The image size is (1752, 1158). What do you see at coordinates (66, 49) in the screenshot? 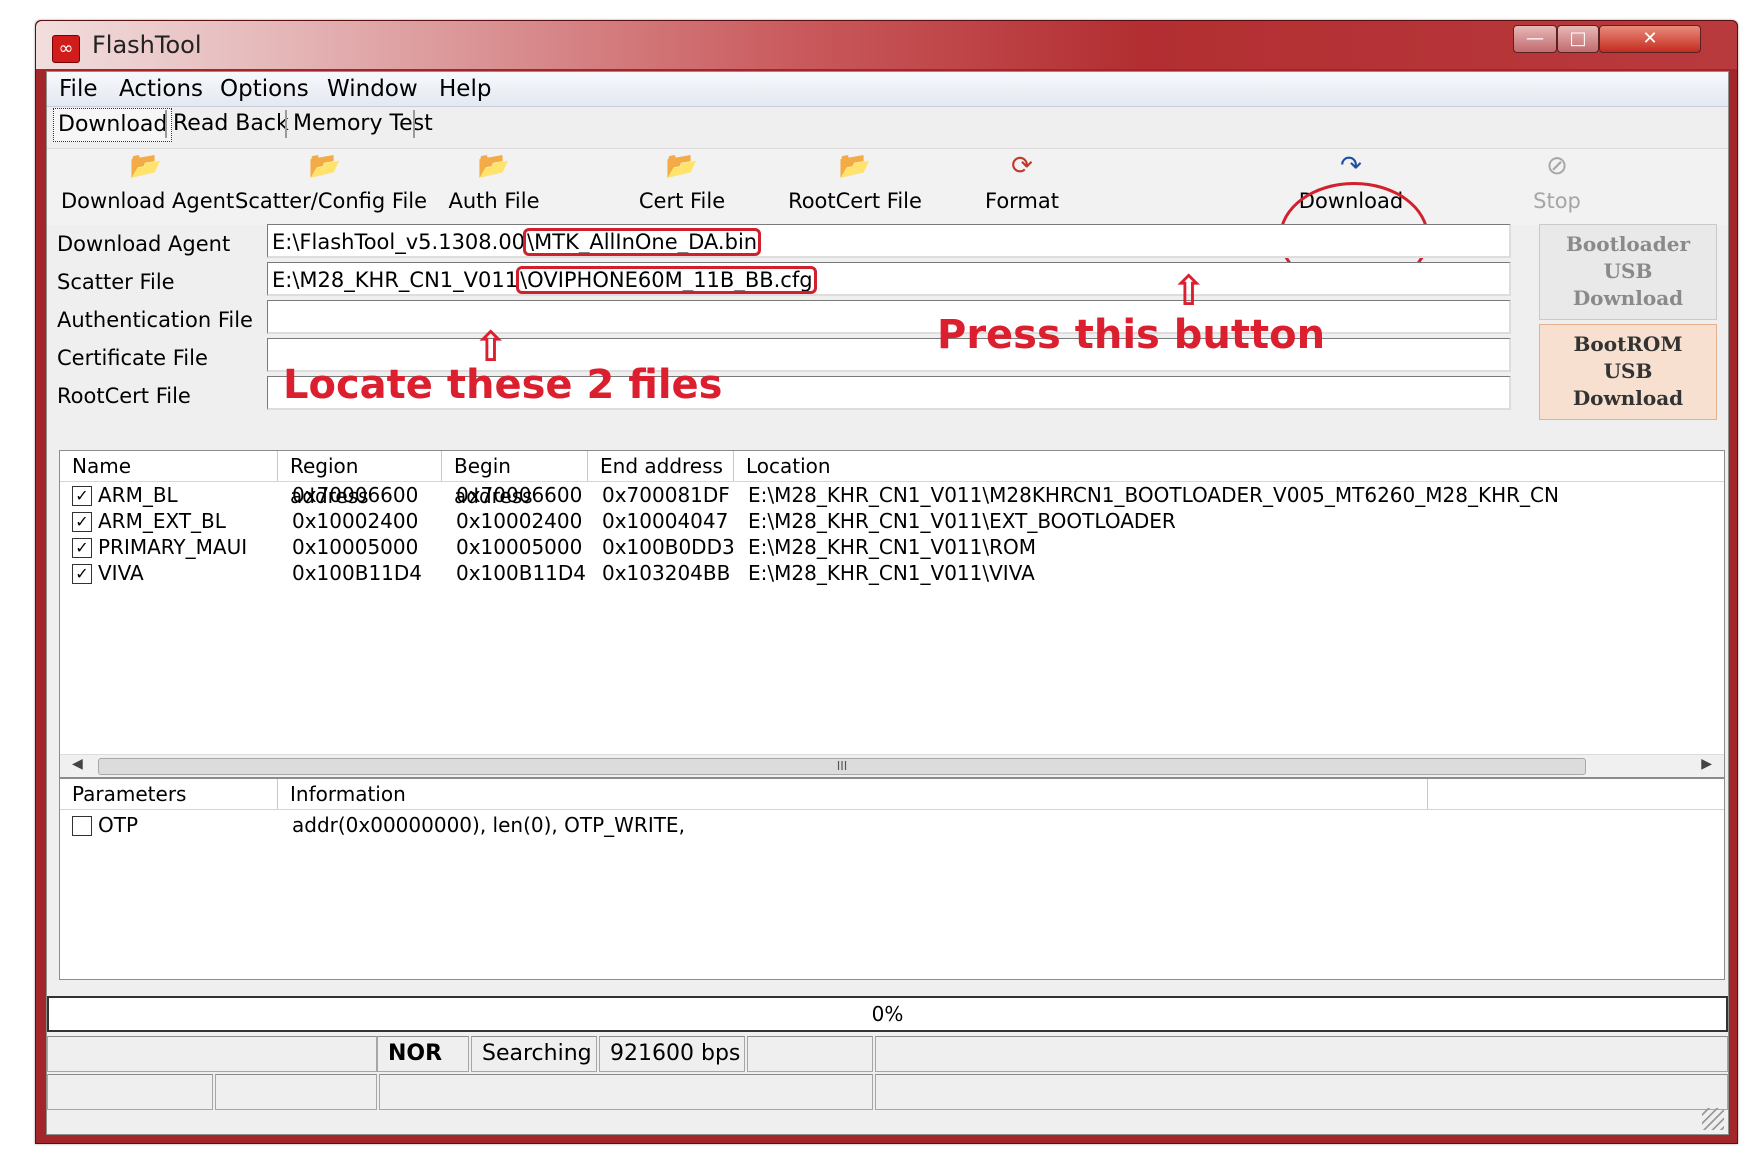
I see `flashtool-app-icon: ∞` at bounding box center [66, 49].